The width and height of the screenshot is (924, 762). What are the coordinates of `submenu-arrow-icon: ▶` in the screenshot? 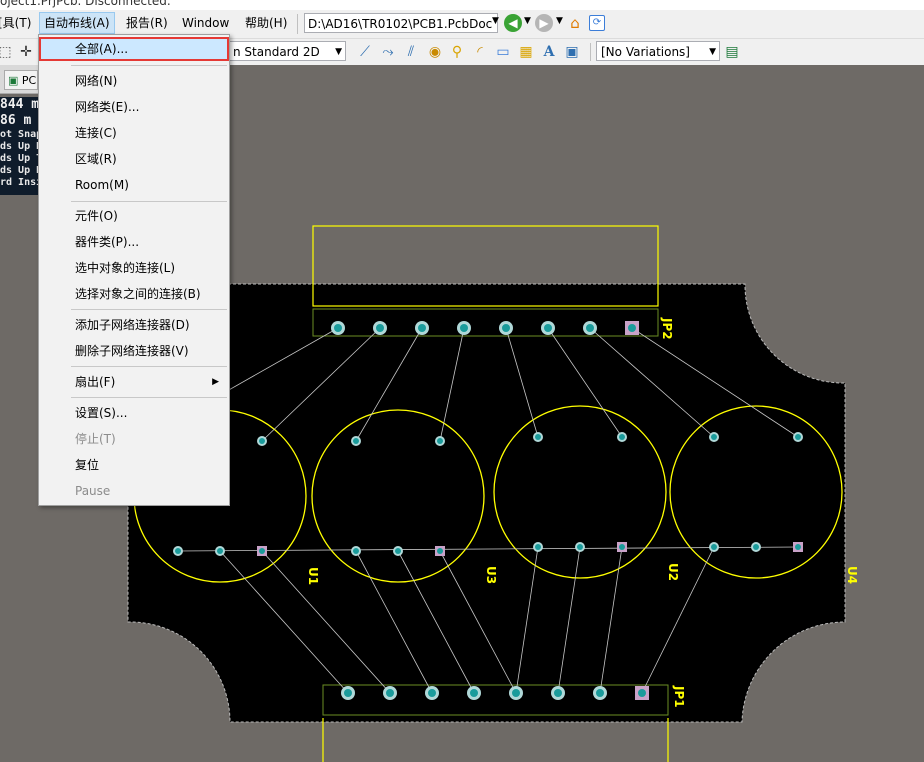 It's located at (215, 382).